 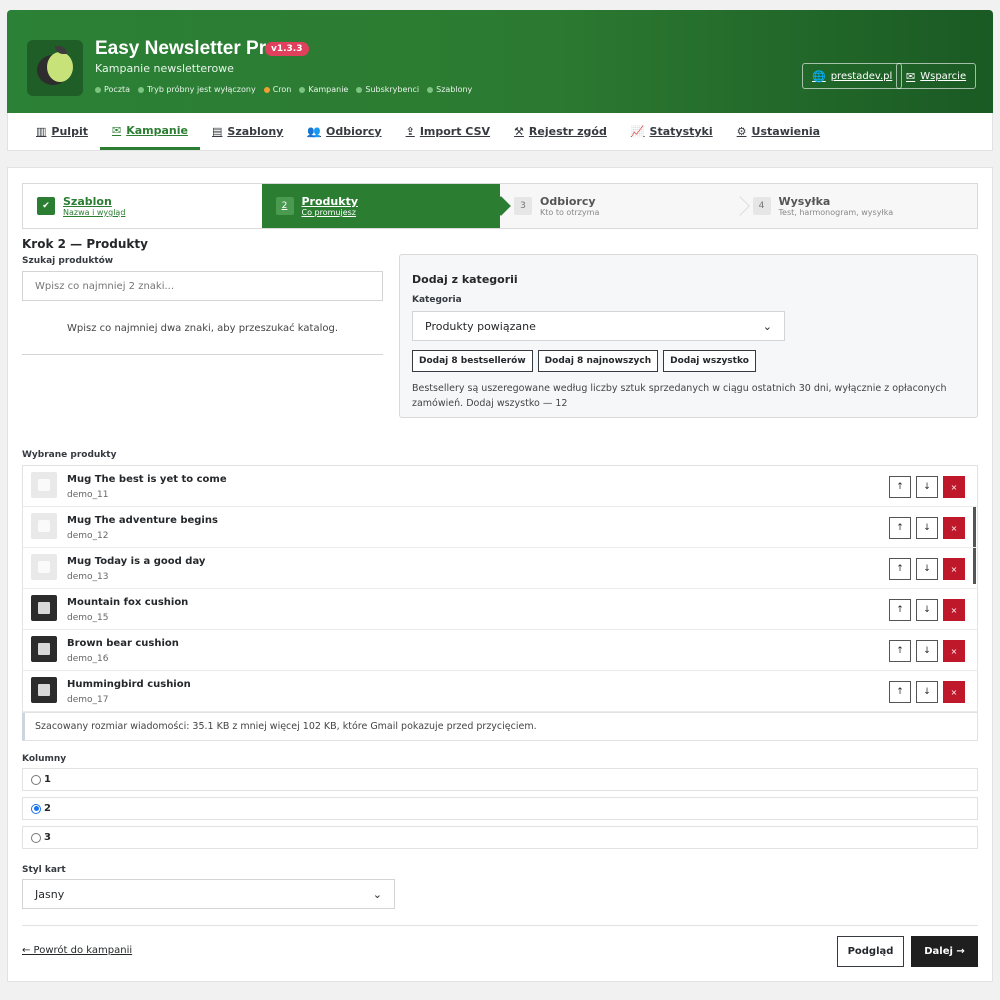 I want to click on step-heading: Krok 2 — Produkty, so click(x=85, y=244).